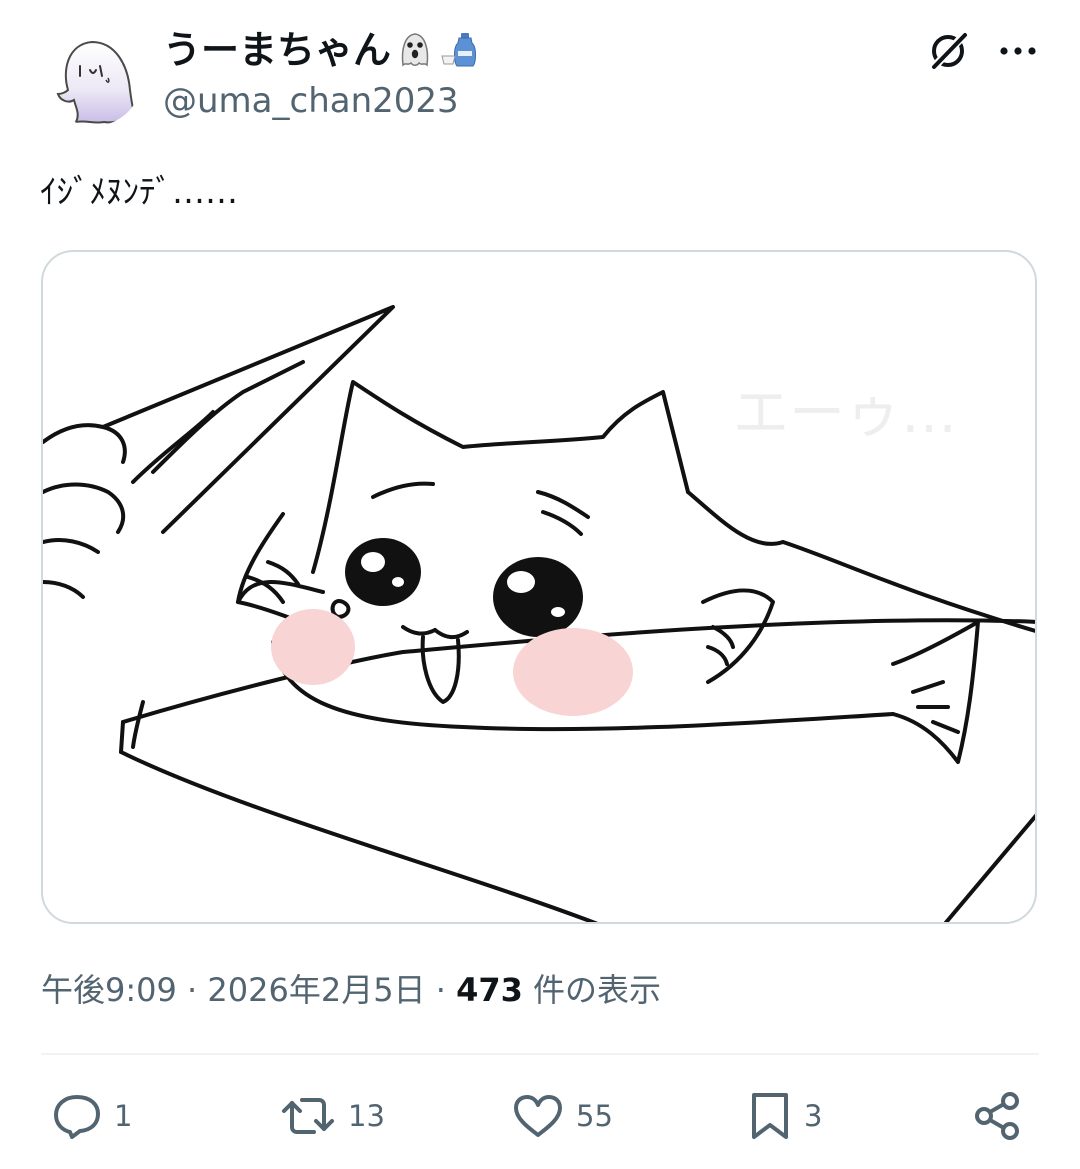 This screenshot has width=1080, height=1169. I want to click on grok-button, so click(948, 51).